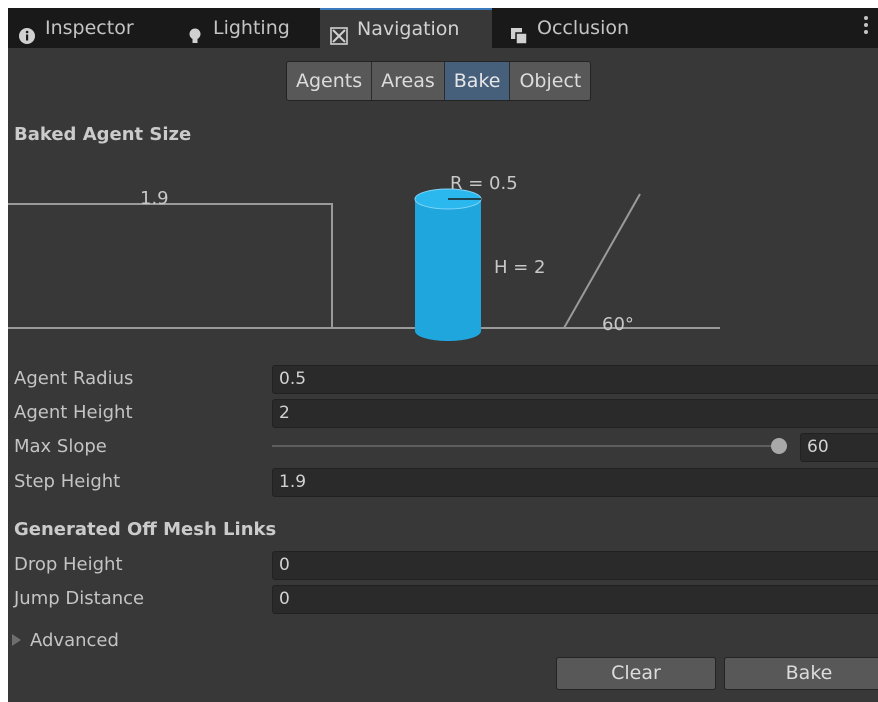 The width and height of the screenshot is (878, 702). What do you see at coordinates (408, 81) in the screenshot?
I see `areas-button: Areas` at bounding box center [408, 81].